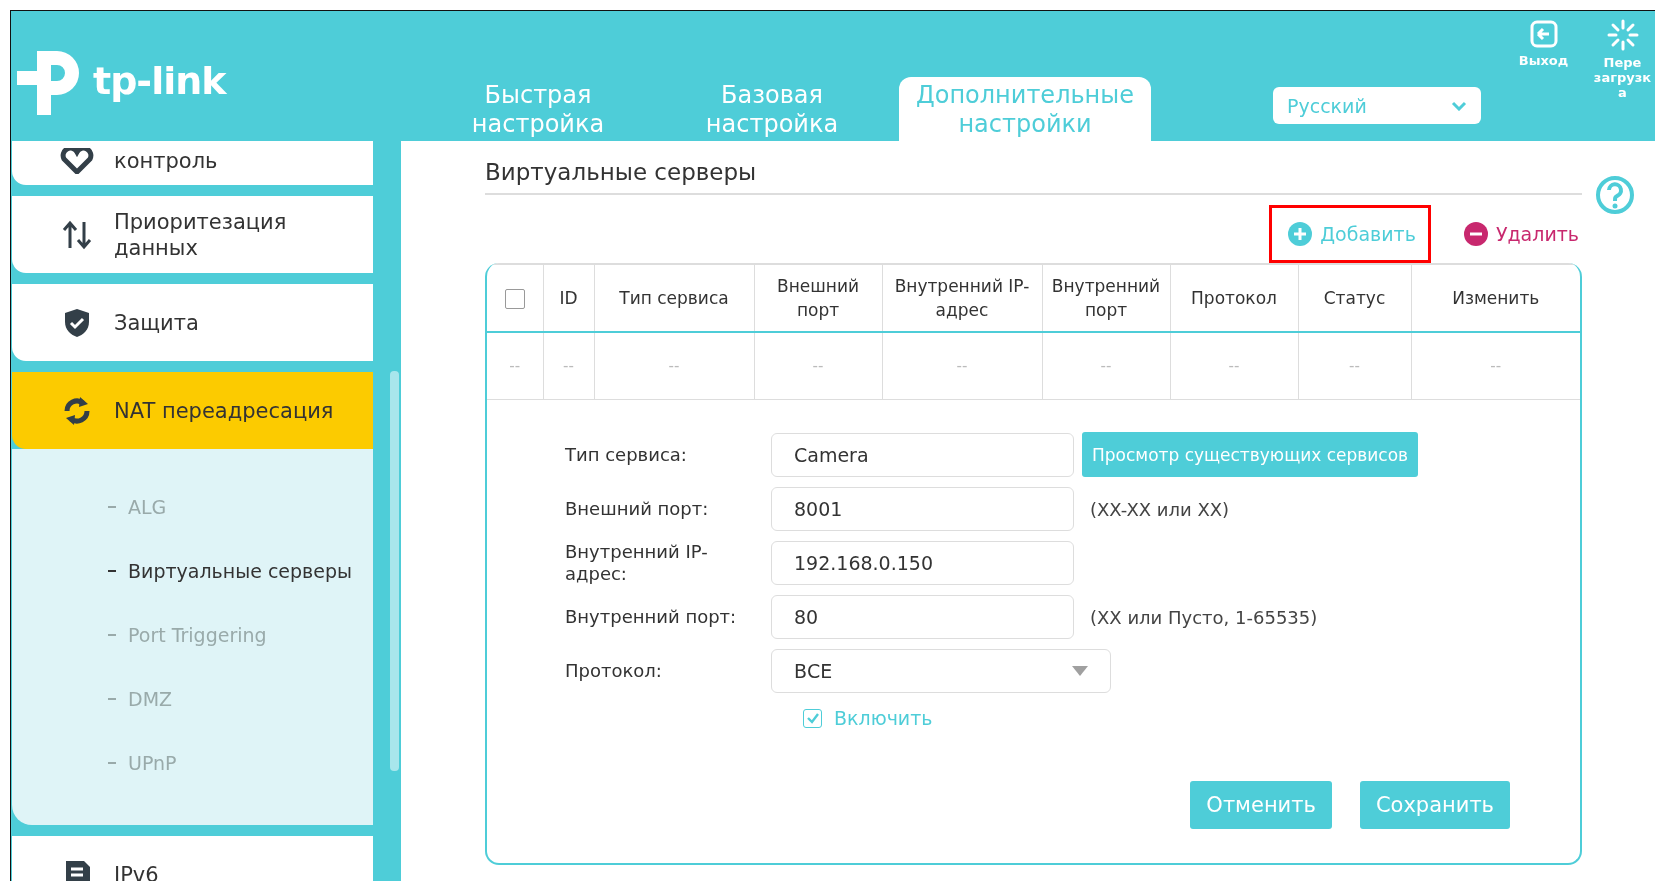 This screenshot has height=881, width=1655. Describe the element at coordinates (922, 617) in the screenshot. I see `input-field: 80` at that location.